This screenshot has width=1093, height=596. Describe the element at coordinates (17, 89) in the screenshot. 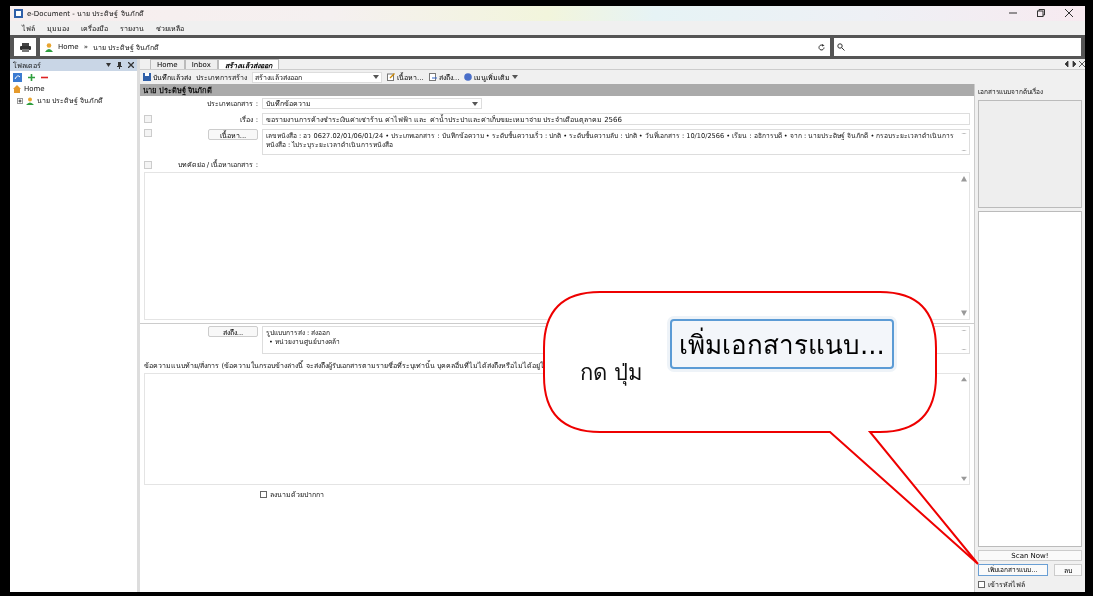

I see `home-icon` at that location.